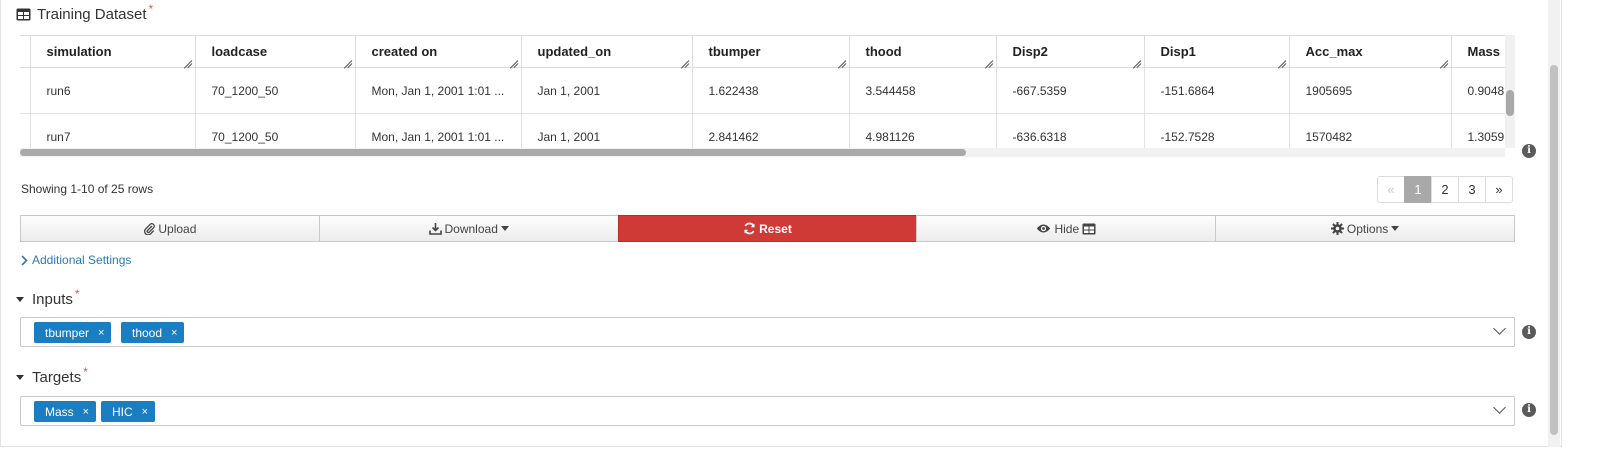 This screenshot has height=459, width=1600. Describe the element at coordinates (922, 51) in the screenshot. I see `column-header: thood` at that location.